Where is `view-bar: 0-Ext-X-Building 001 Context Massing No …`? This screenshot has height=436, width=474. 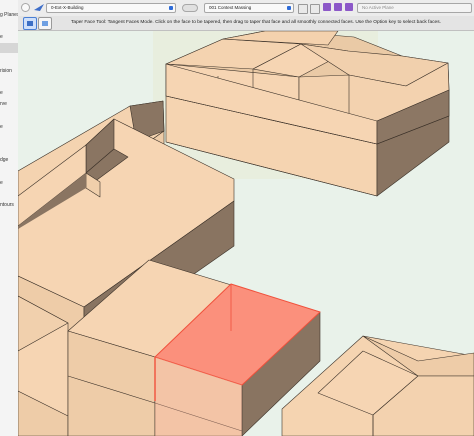 view-bar: 0-Ext-X-Building 001 Context Massing No … is located at coordinates (246, 8).